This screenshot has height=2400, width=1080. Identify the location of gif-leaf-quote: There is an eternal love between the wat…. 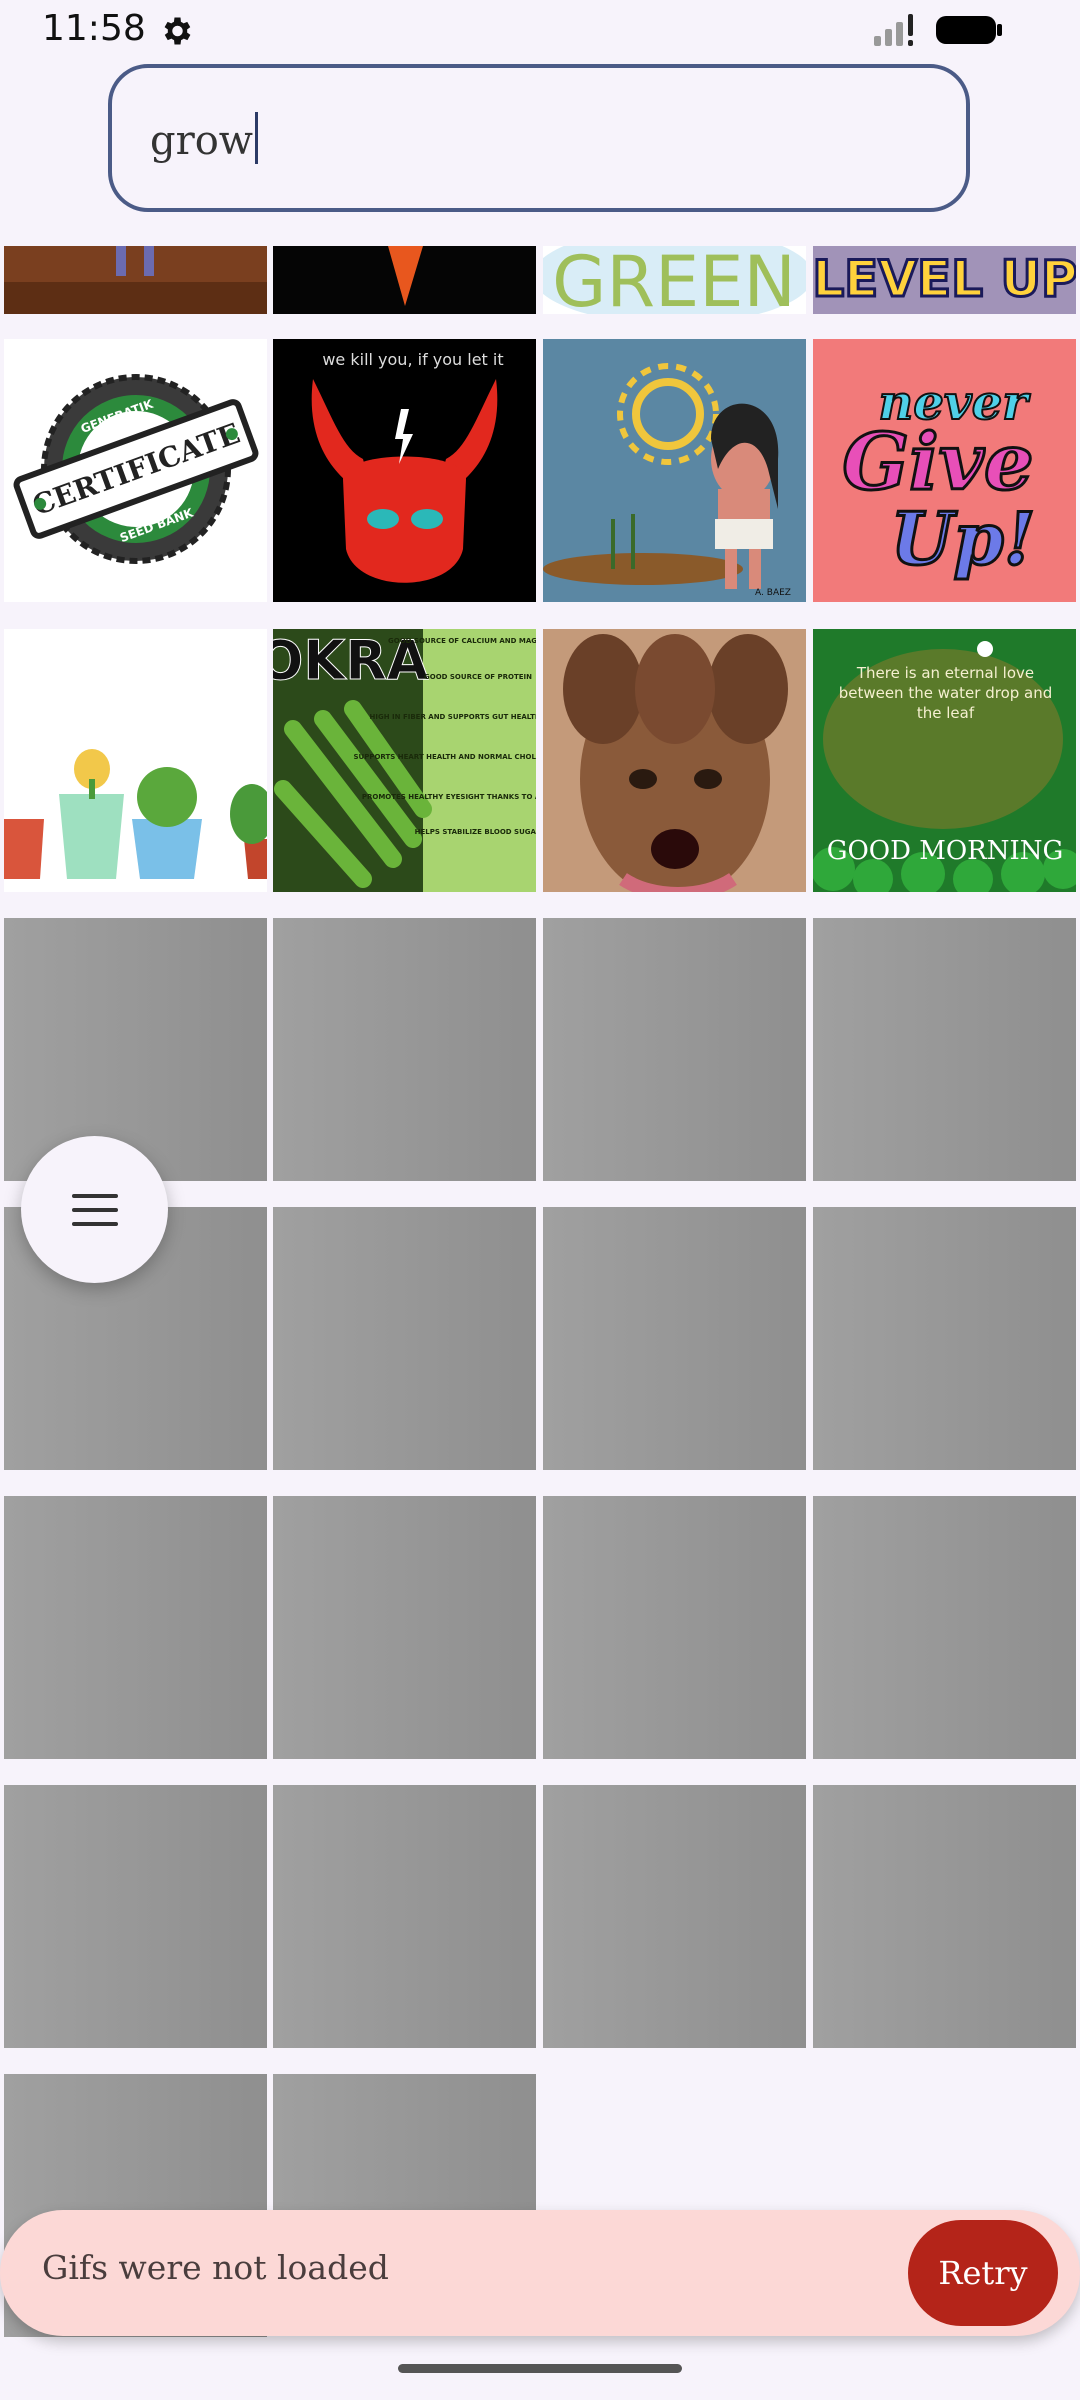
(945, 693).